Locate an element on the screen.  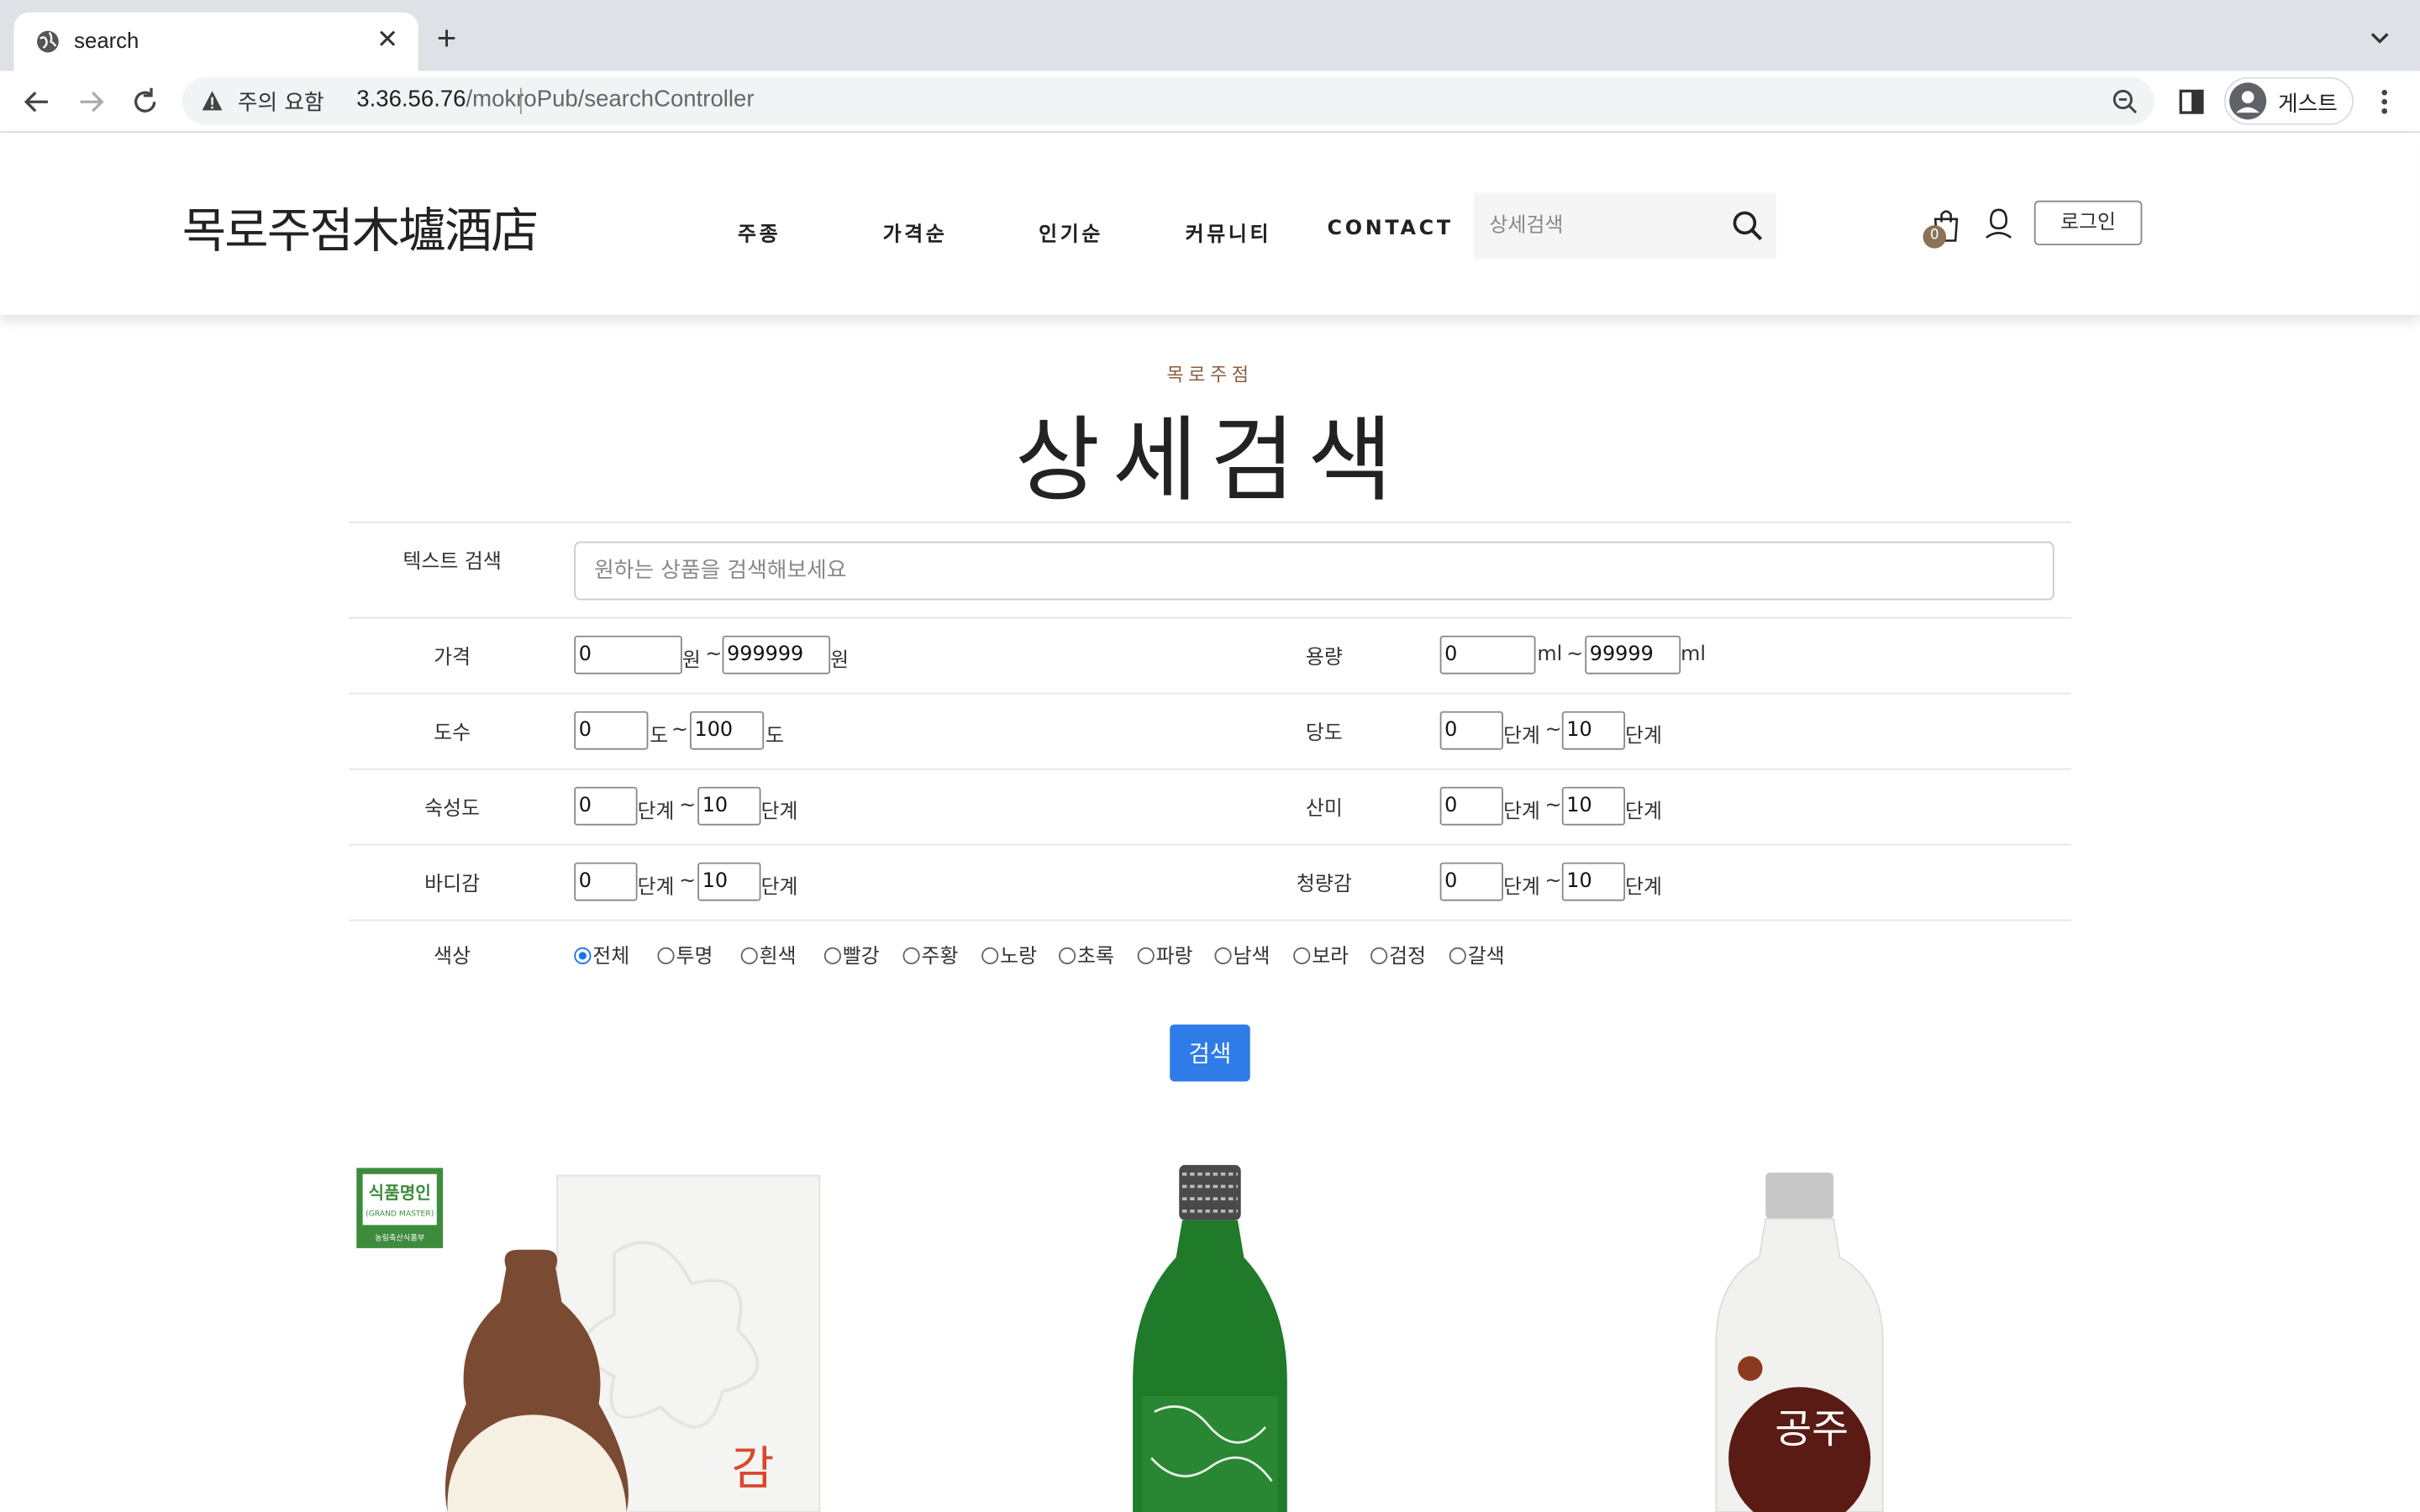
color-option-brown: 갈색 is located at coordinates (1477, 954).